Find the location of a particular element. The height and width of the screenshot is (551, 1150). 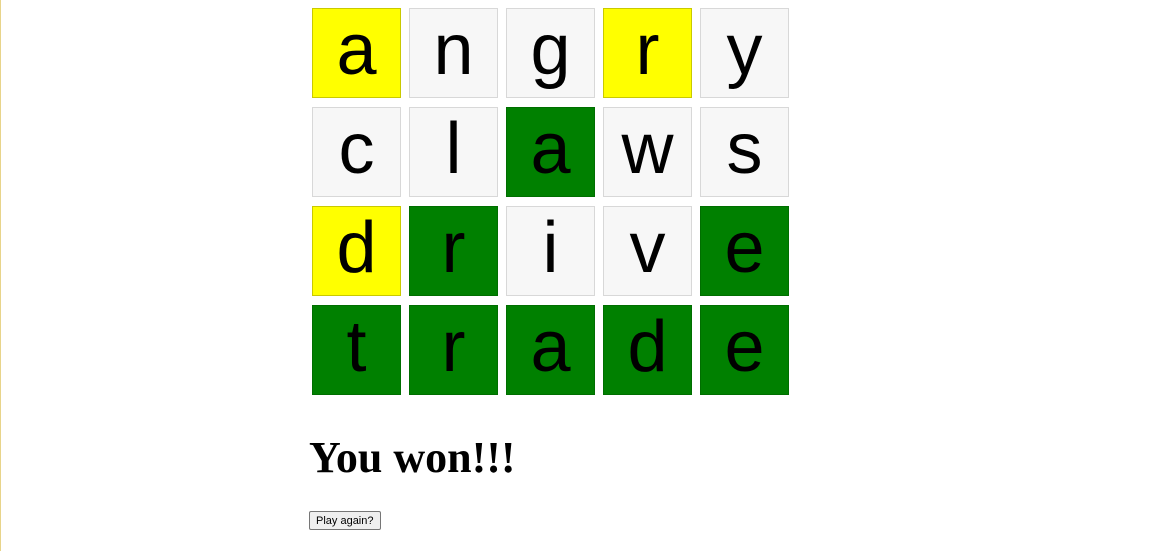

tile: s is located at coordinates (744, 152).